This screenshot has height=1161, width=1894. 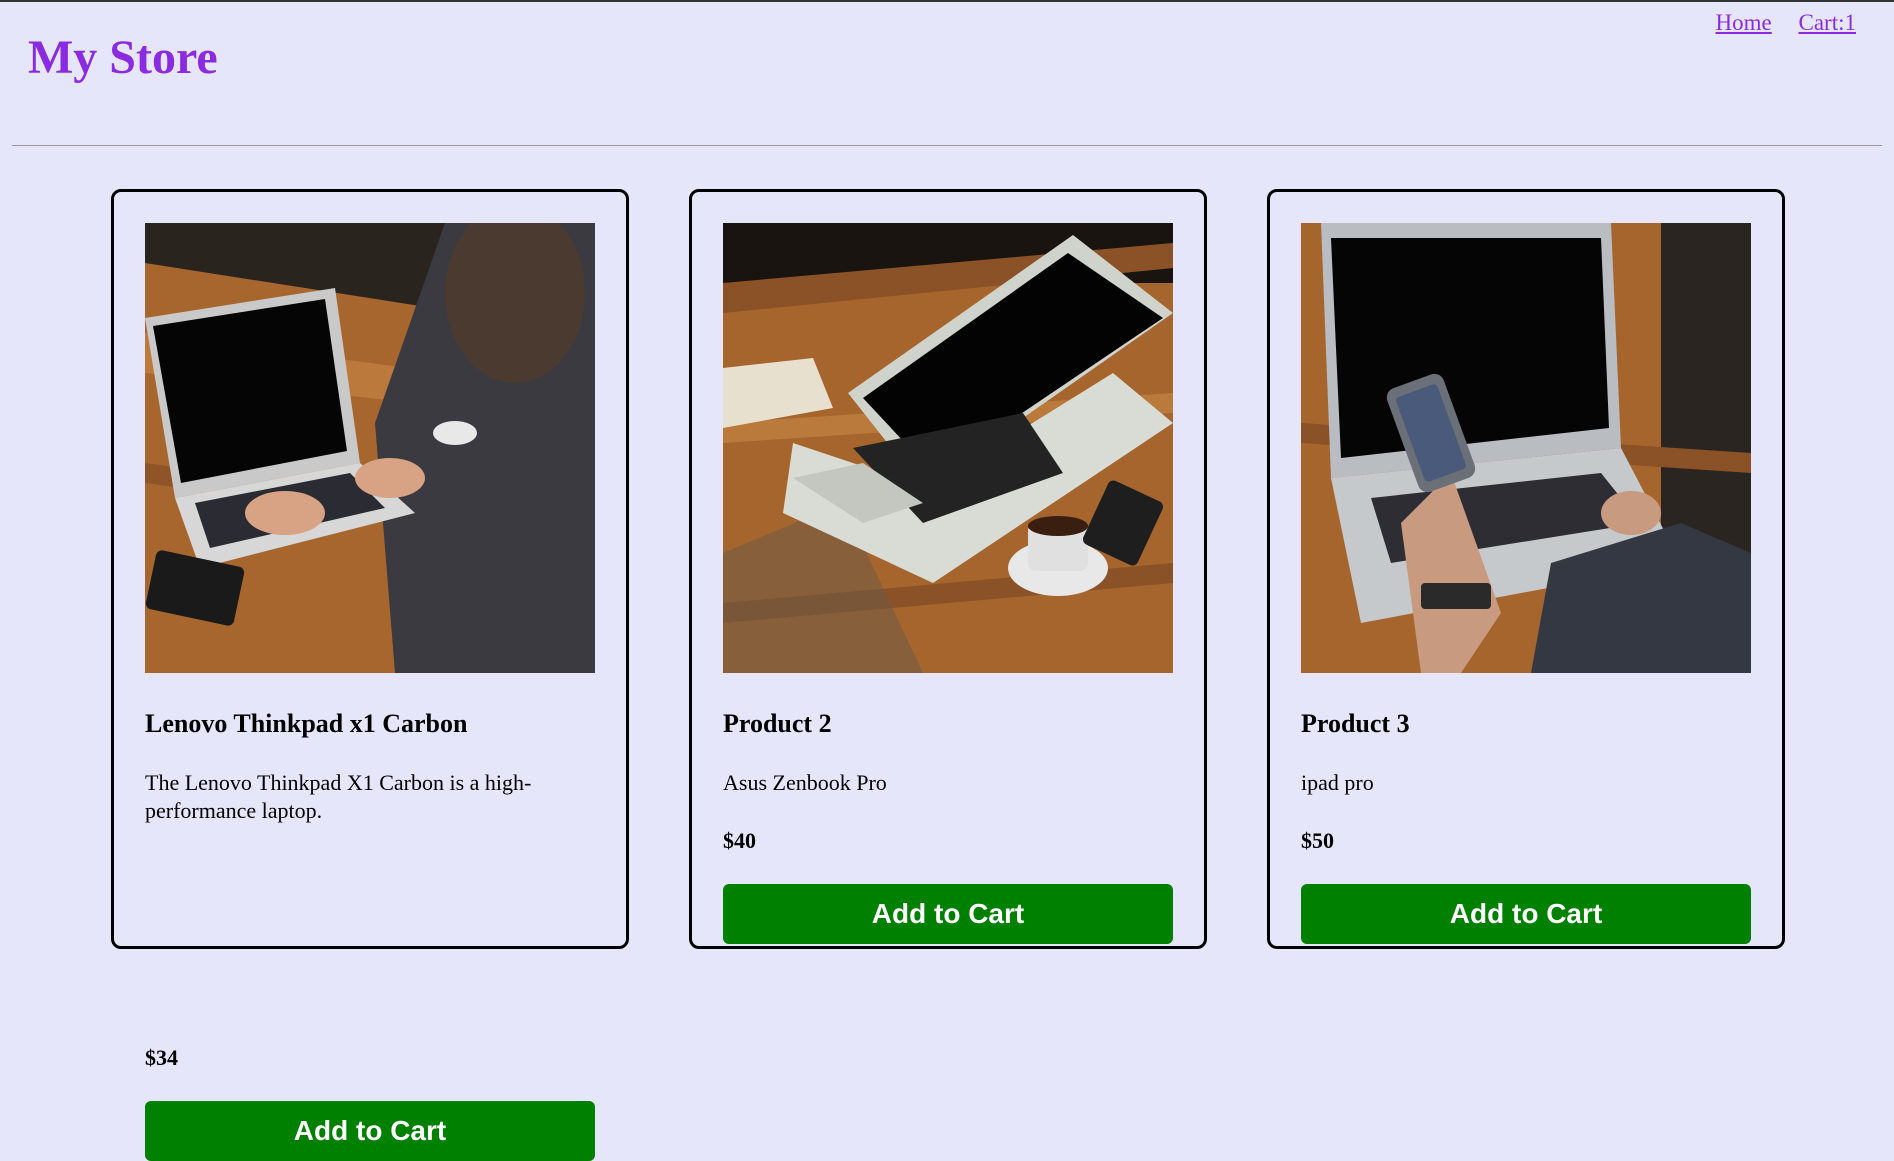 What do you see at coordinates (739, 840) in the screenshot?
I see `product-price: $40` at bounding box center [739, 840].